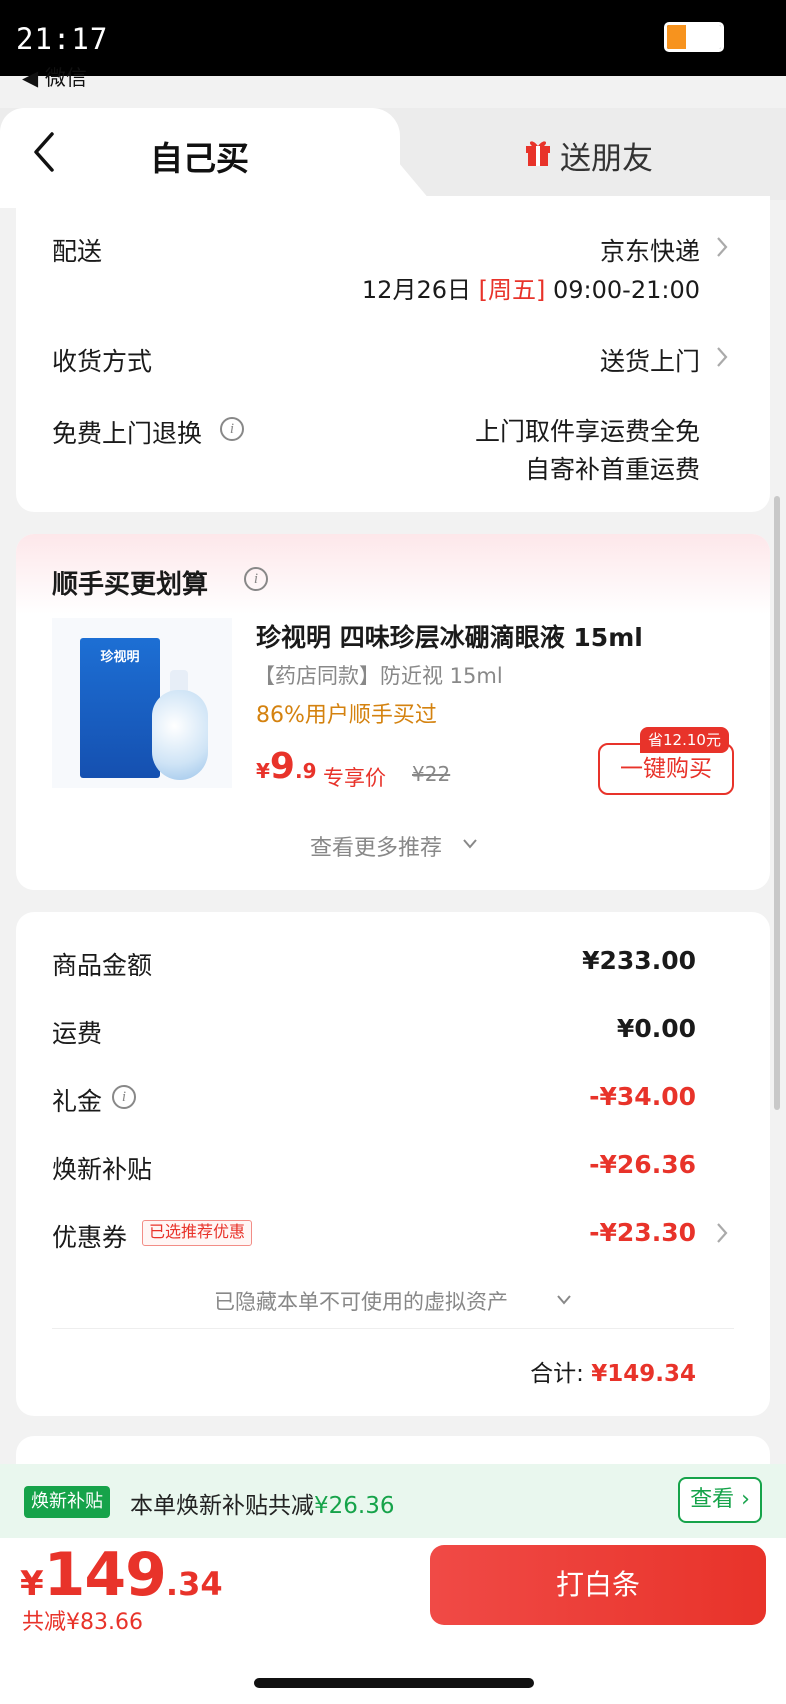 The height and width of the screenshot is (1704, 786). I want to click on view-subsidy-button: 查看 ›, so click(720, 1500).